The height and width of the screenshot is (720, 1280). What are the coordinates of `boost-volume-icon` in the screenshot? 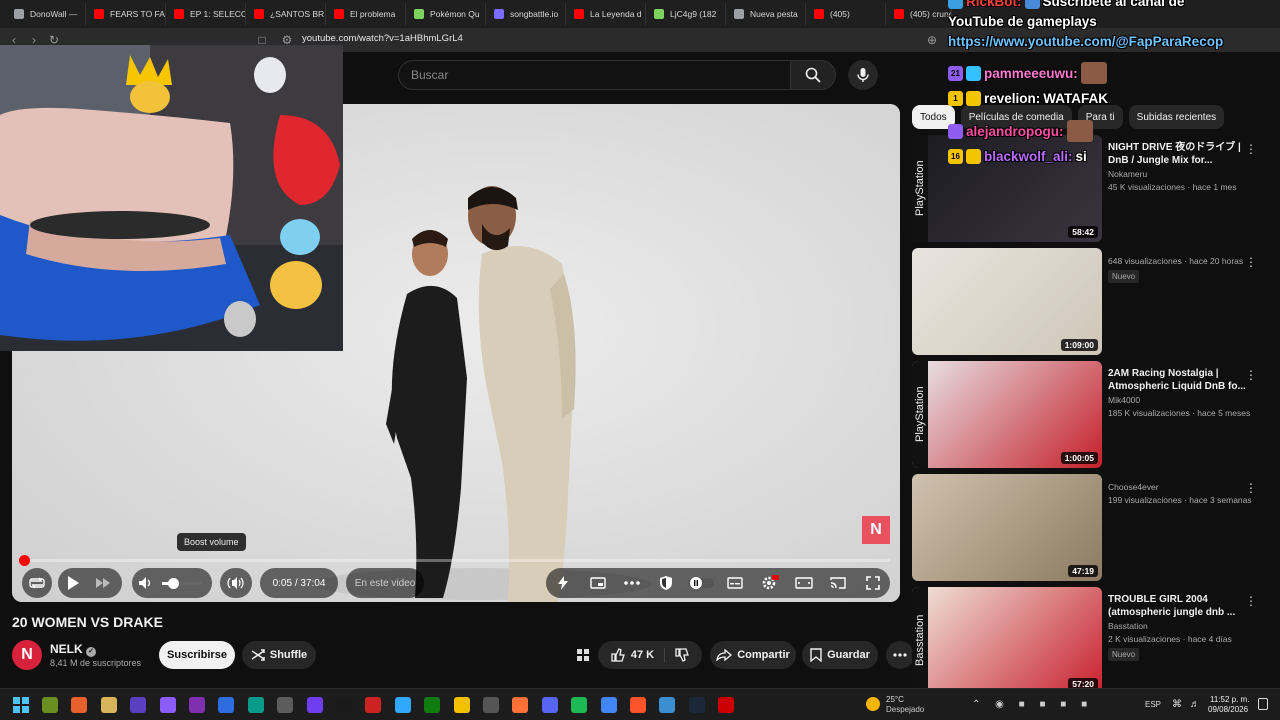 It's located at (235, 583).